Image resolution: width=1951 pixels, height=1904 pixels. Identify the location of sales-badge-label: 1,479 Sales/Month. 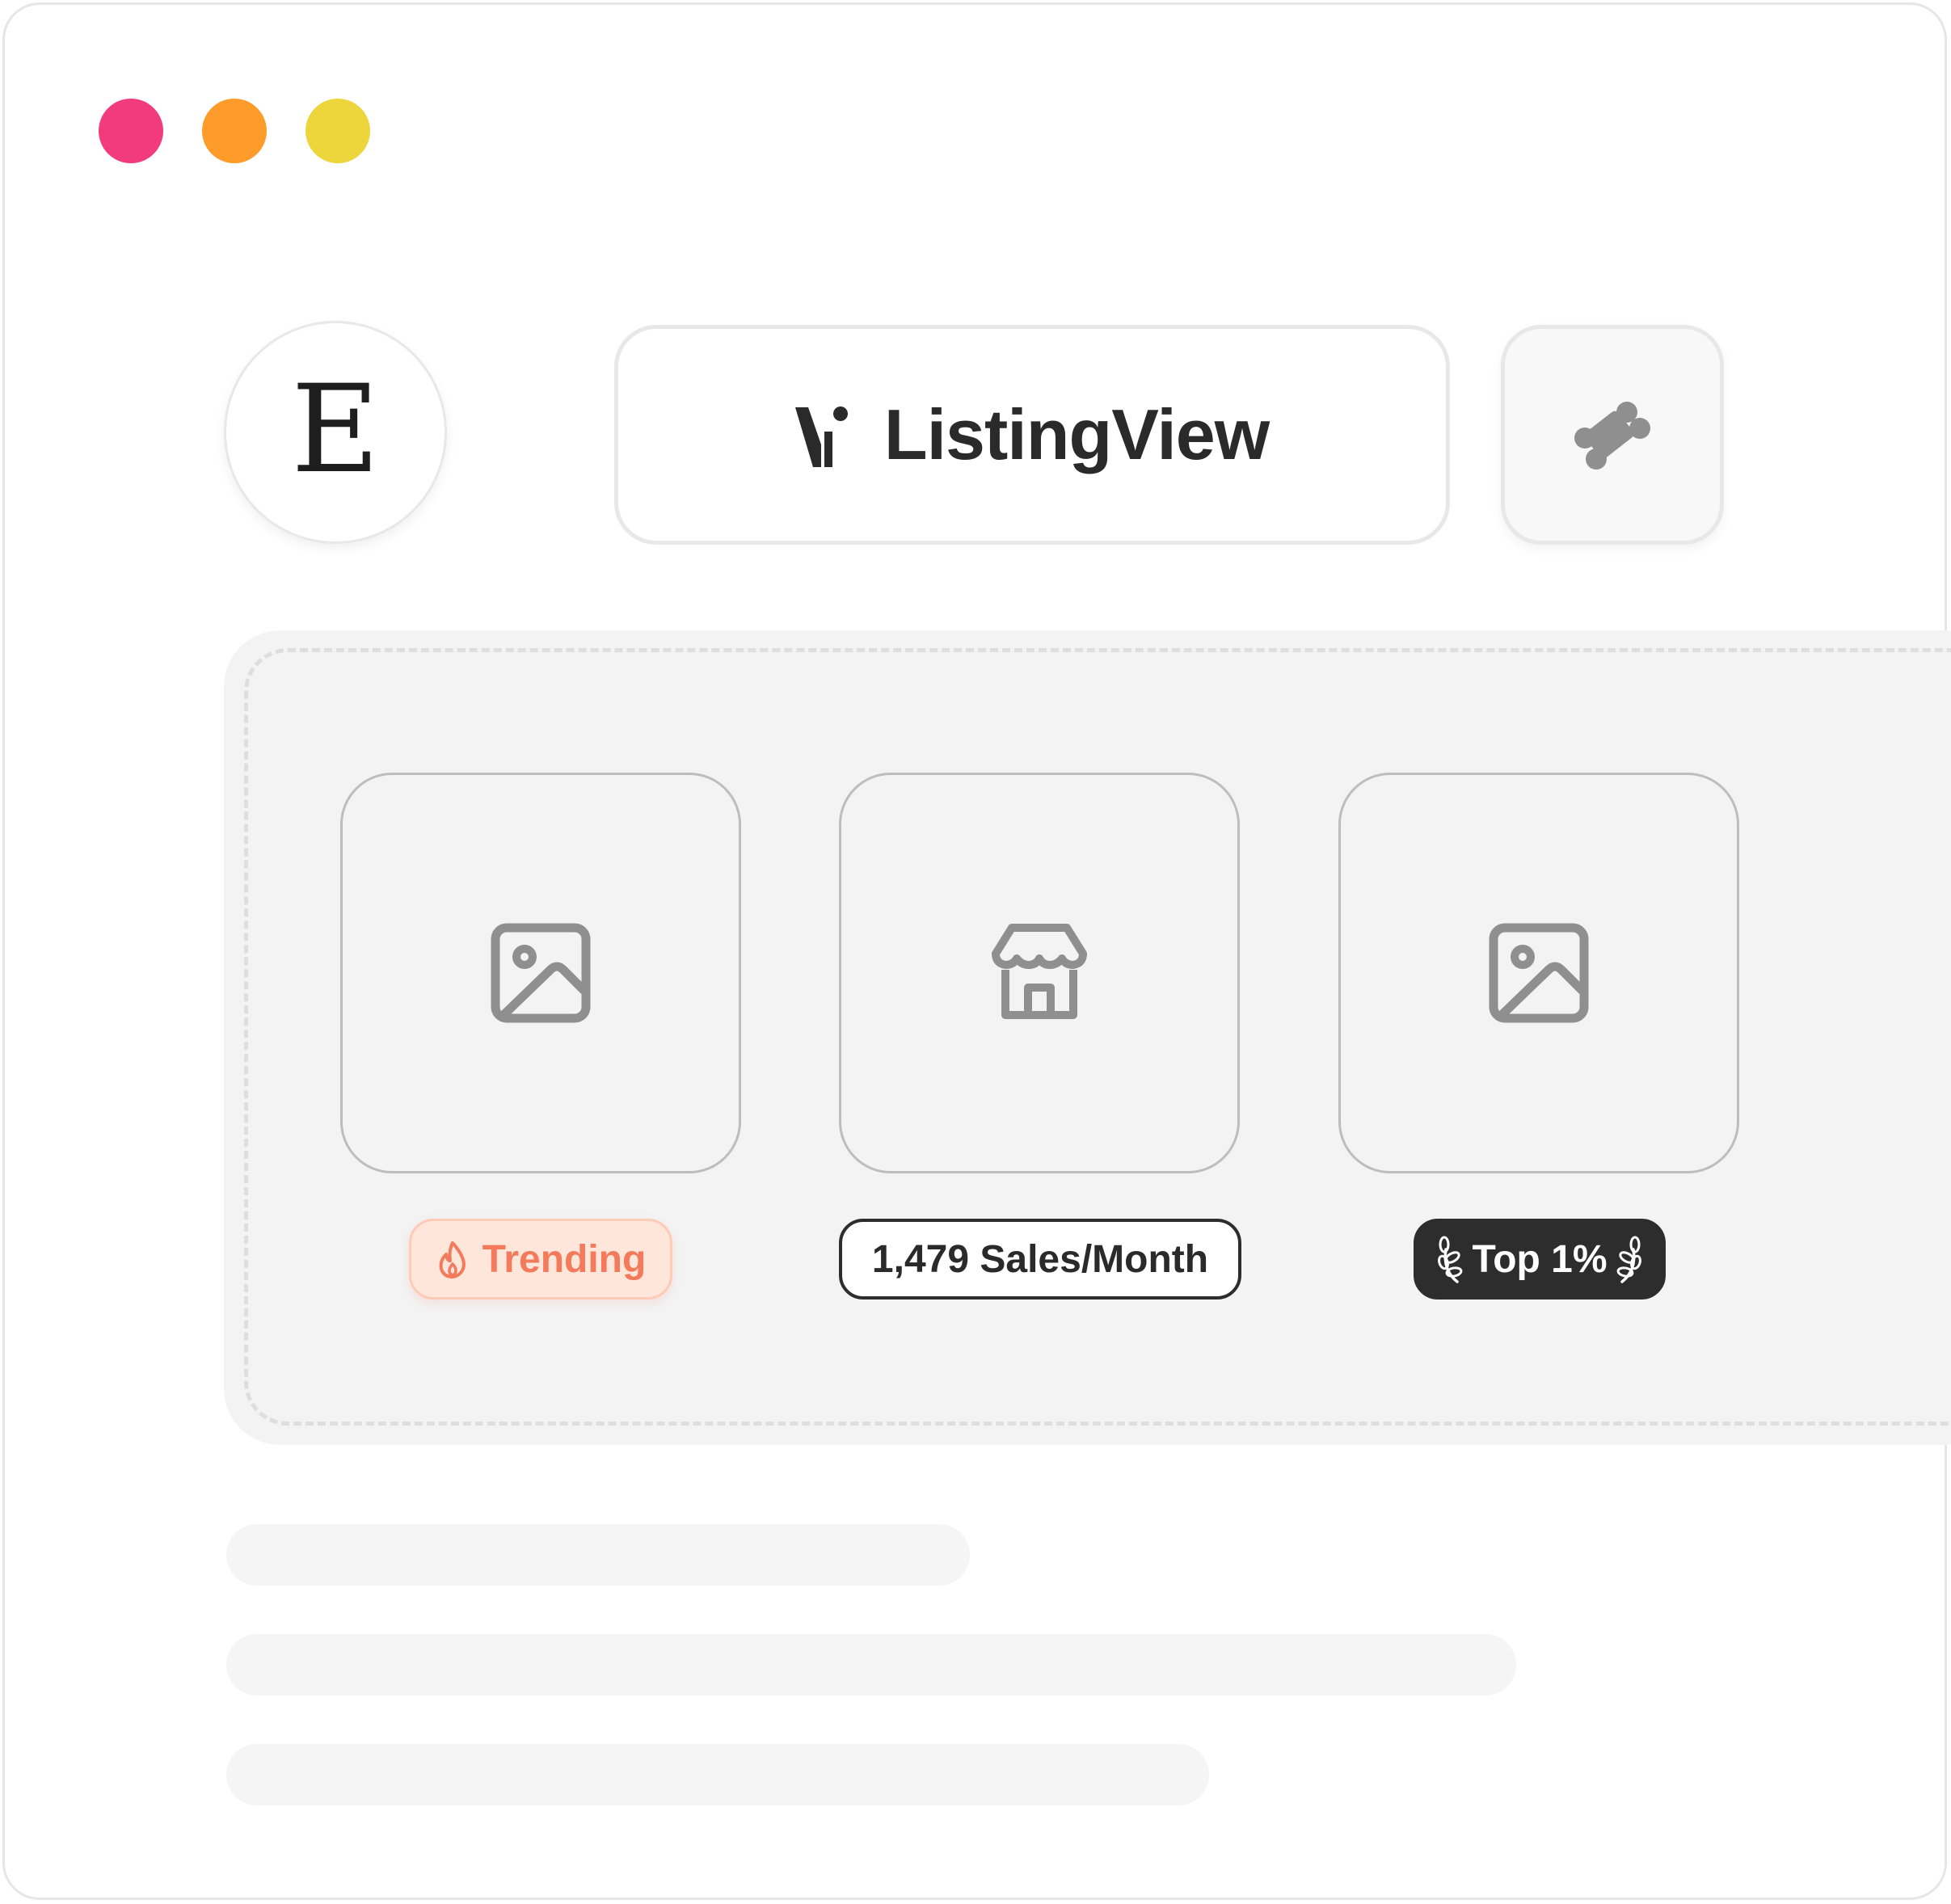
(1040, 1259).